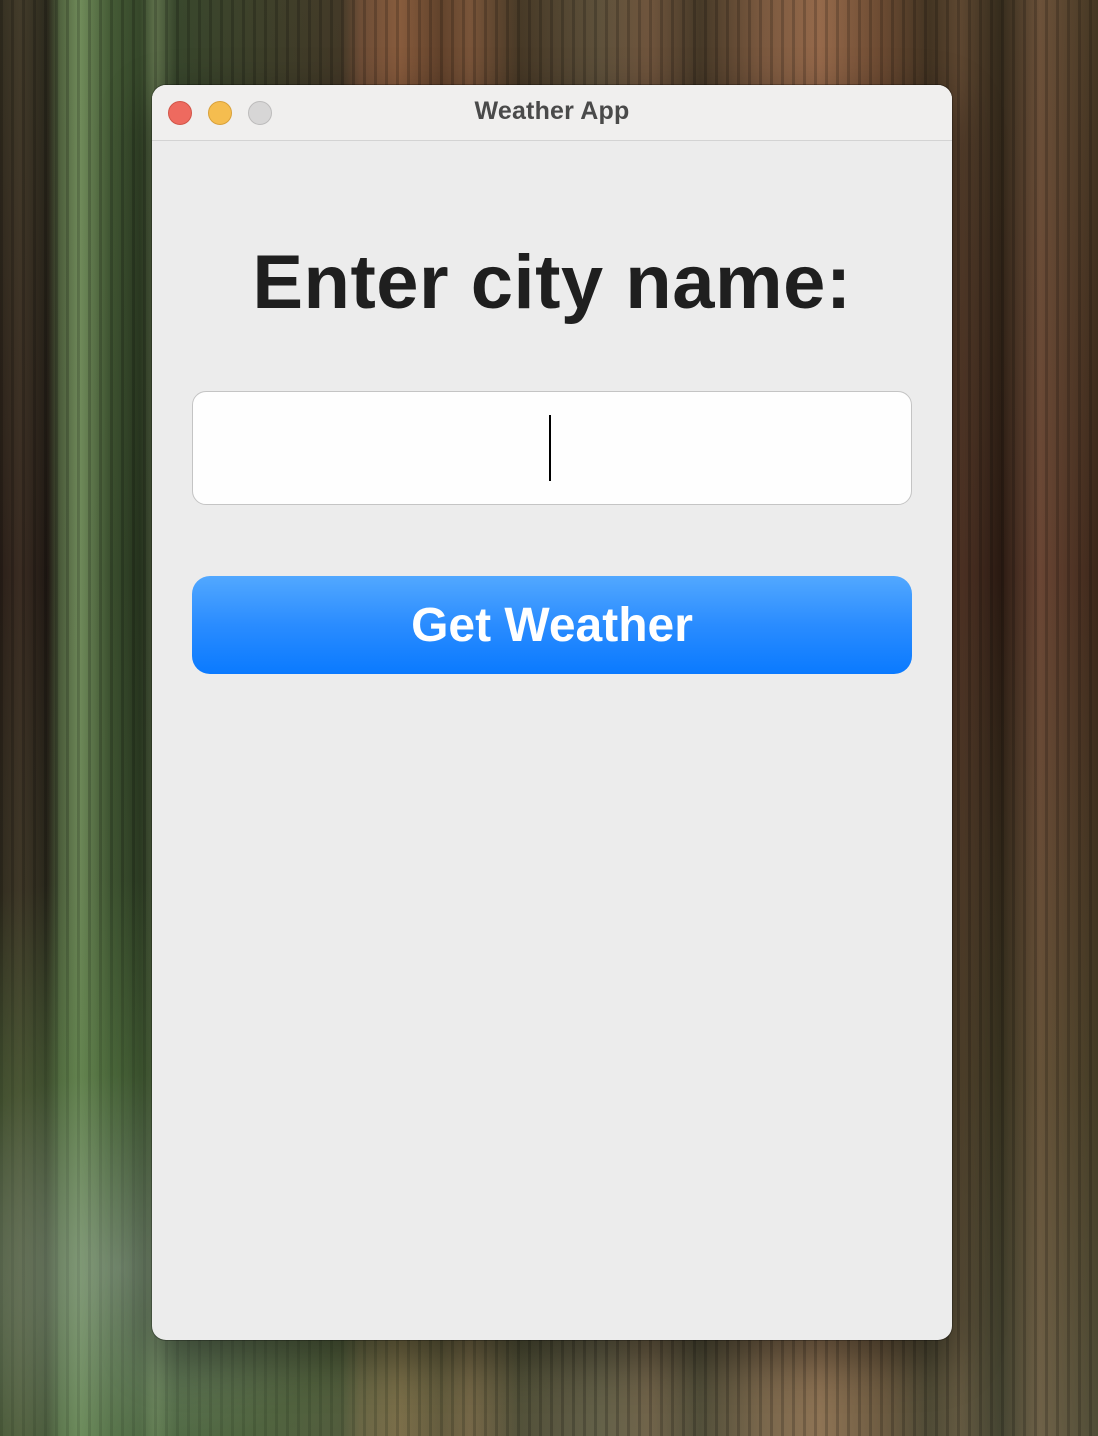  I want to click on window-title: Weather App, so click(552, 111).